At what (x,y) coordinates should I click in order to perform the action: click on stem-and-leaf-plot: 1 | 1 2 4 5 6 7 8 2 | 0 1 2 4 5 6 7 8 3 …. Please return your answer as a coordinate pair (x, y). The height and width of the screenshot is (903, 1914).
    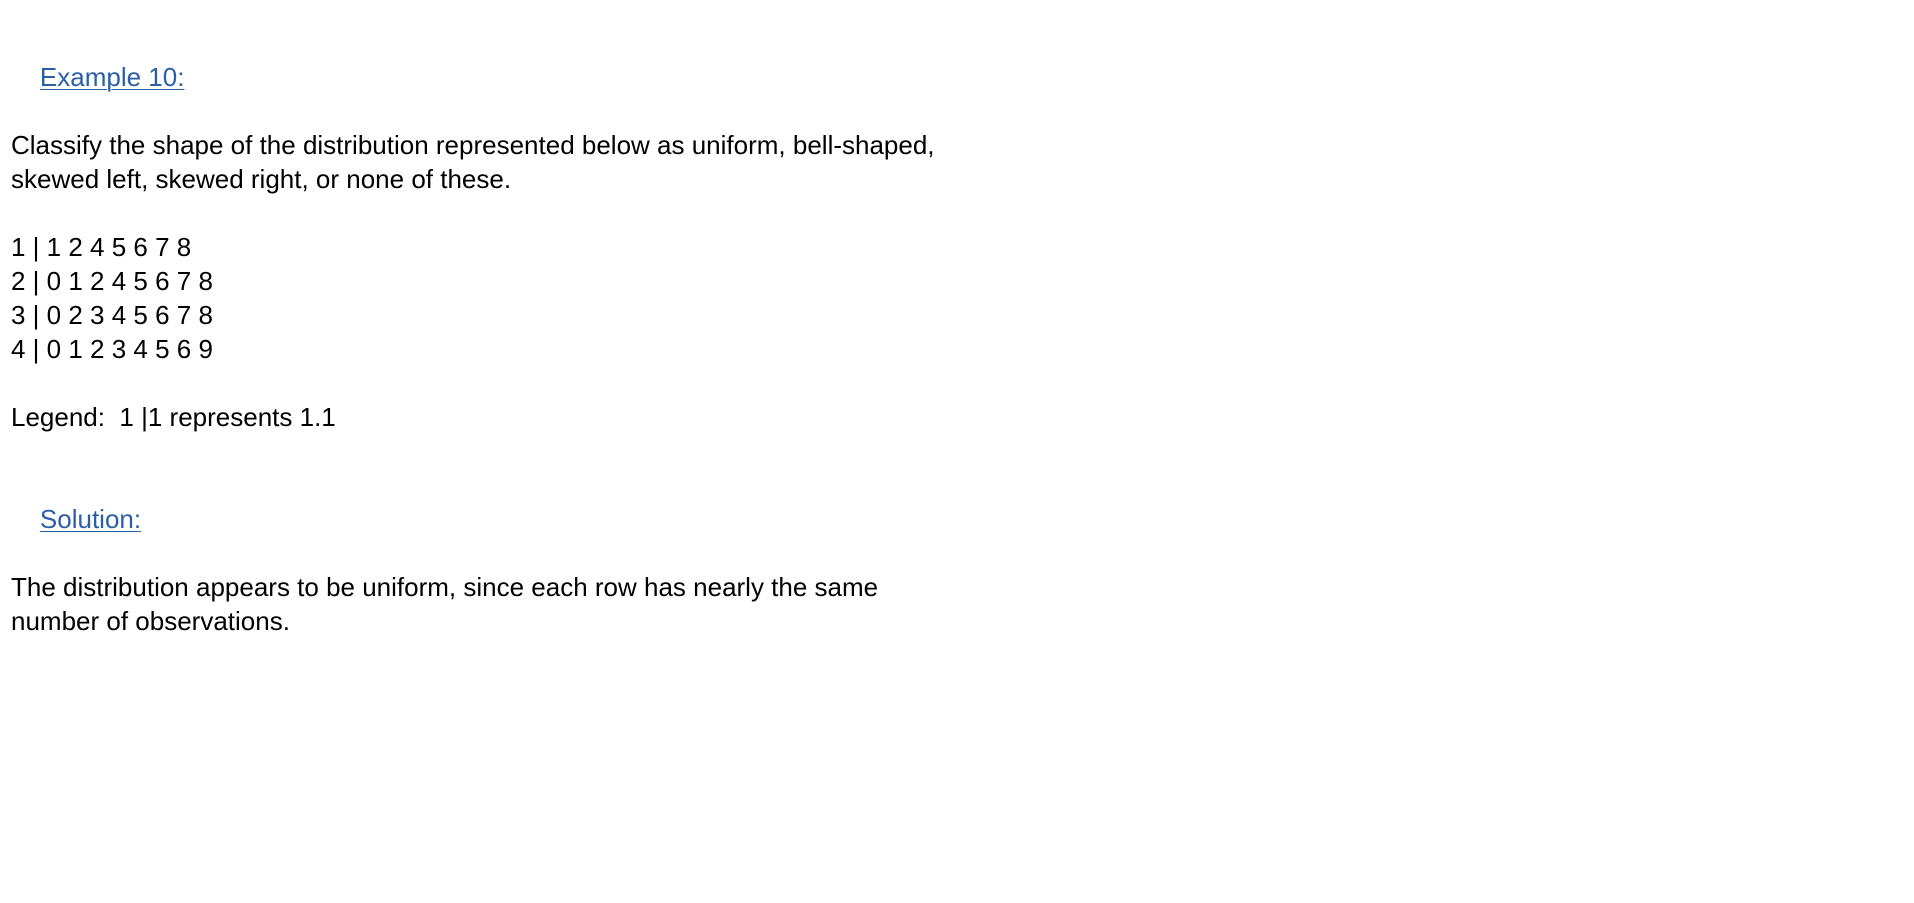
    Looking at the image, I should click on (561, 298).